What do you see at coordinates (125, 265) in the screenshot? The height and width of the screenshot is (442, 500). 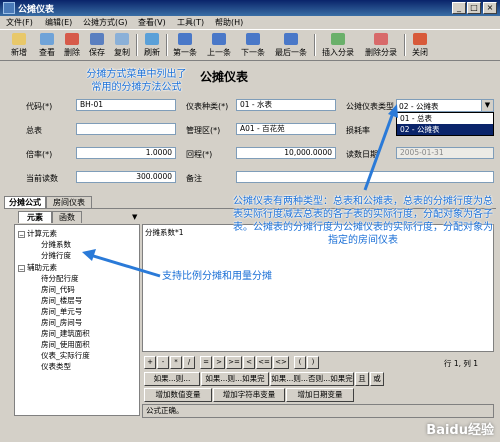 I see `arrow-to-tree` at bounding box center [125, 265].